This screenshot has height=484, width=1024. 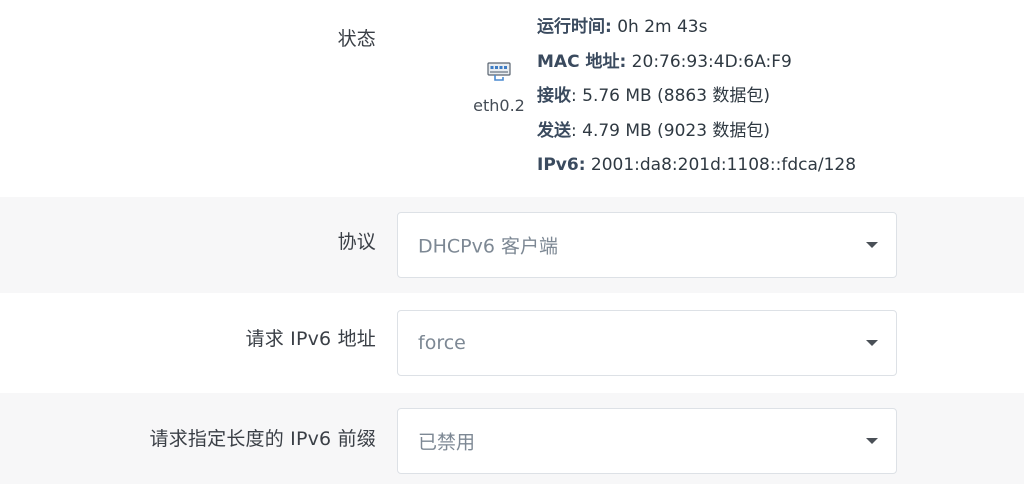 What do you see at coordinates (554, 130) in the screenshot?
I see `tx-key: 发送` at bounding box center [554, 130].